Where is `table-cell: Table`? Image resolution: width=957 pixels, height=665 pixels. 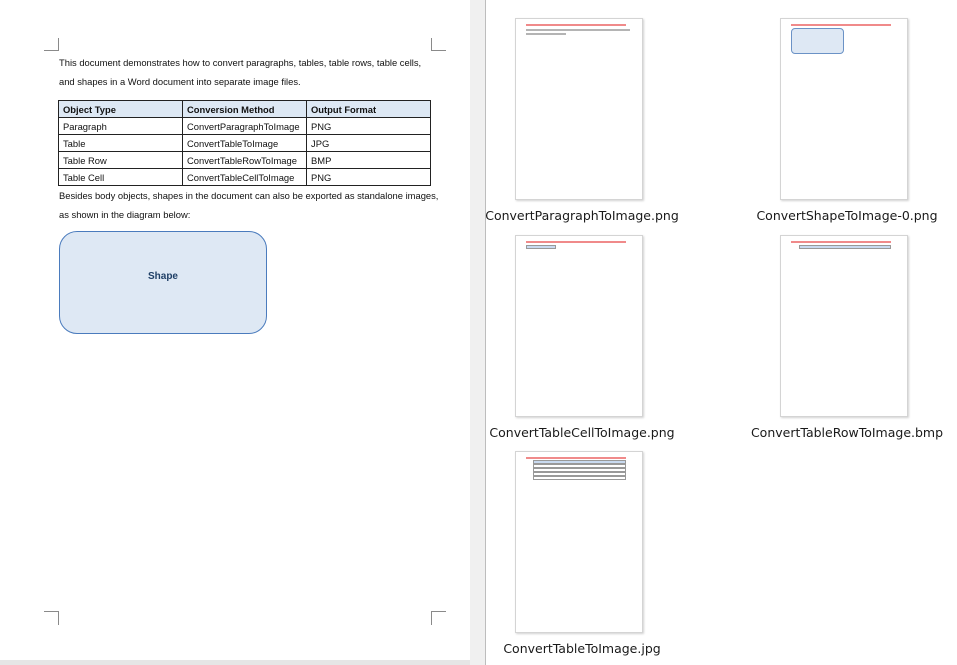
table-cell: Table is located at coordinates (120, 143).